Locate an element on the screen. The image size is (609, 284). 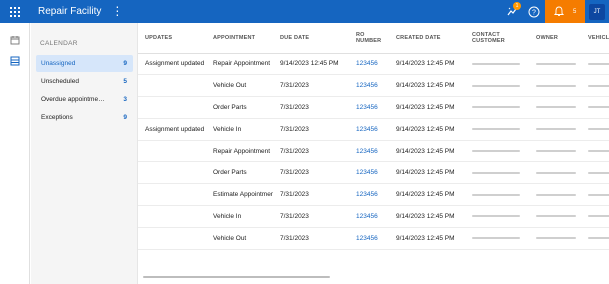
column-header-contact-customer: CONTACT CUSTOMER is located at coordinates (497, 38).